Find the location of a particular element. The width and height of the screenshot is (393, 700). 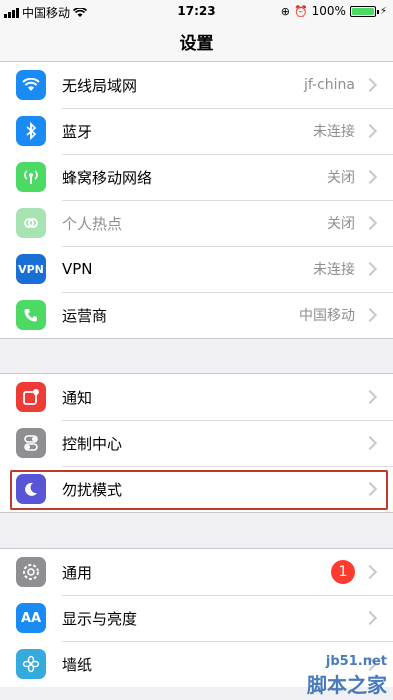

row-value: jf-china is located at coordinates (329, 85).